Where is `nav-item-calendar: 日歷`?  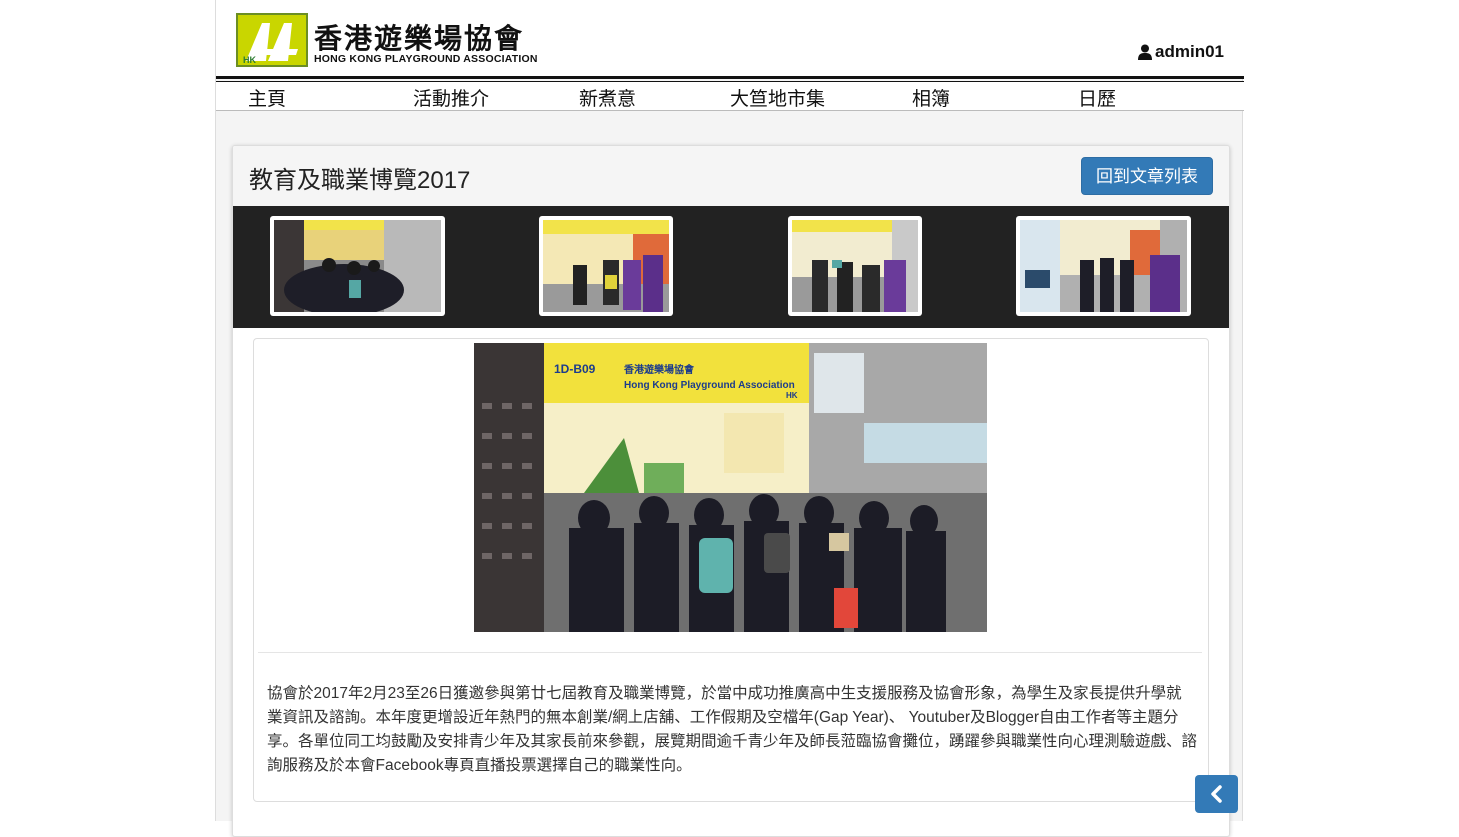 nav-item-calendar: 日歷 is located at coordinates (1097, 97).